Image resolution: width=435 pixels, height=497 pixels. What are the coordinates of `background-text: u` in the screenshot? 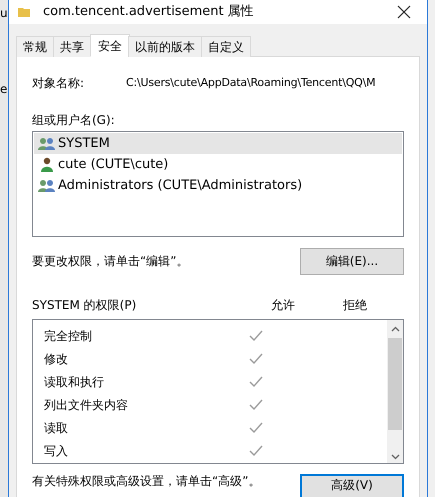 It's located at (4, 13).